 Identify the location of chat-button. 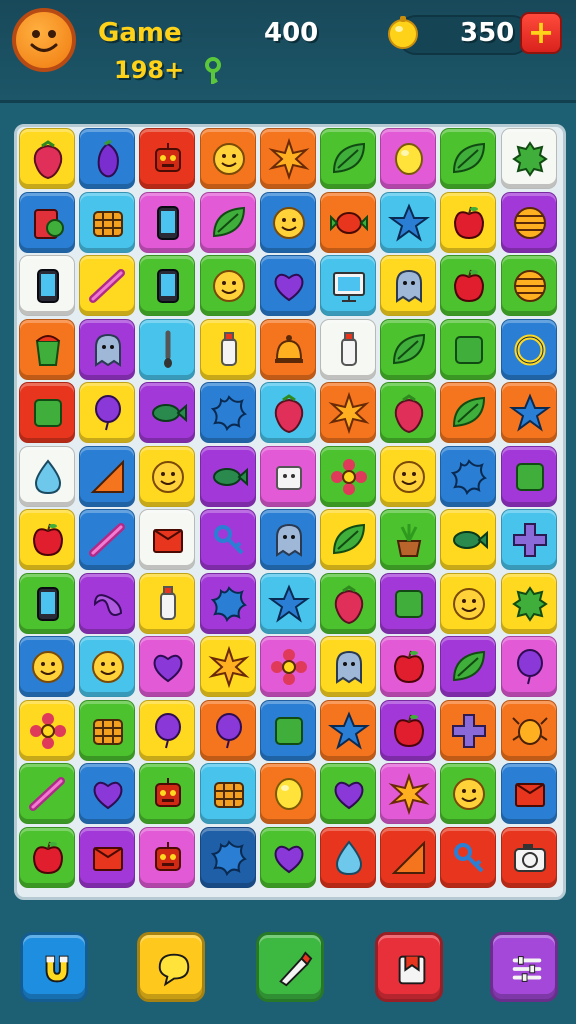
(171, 967).